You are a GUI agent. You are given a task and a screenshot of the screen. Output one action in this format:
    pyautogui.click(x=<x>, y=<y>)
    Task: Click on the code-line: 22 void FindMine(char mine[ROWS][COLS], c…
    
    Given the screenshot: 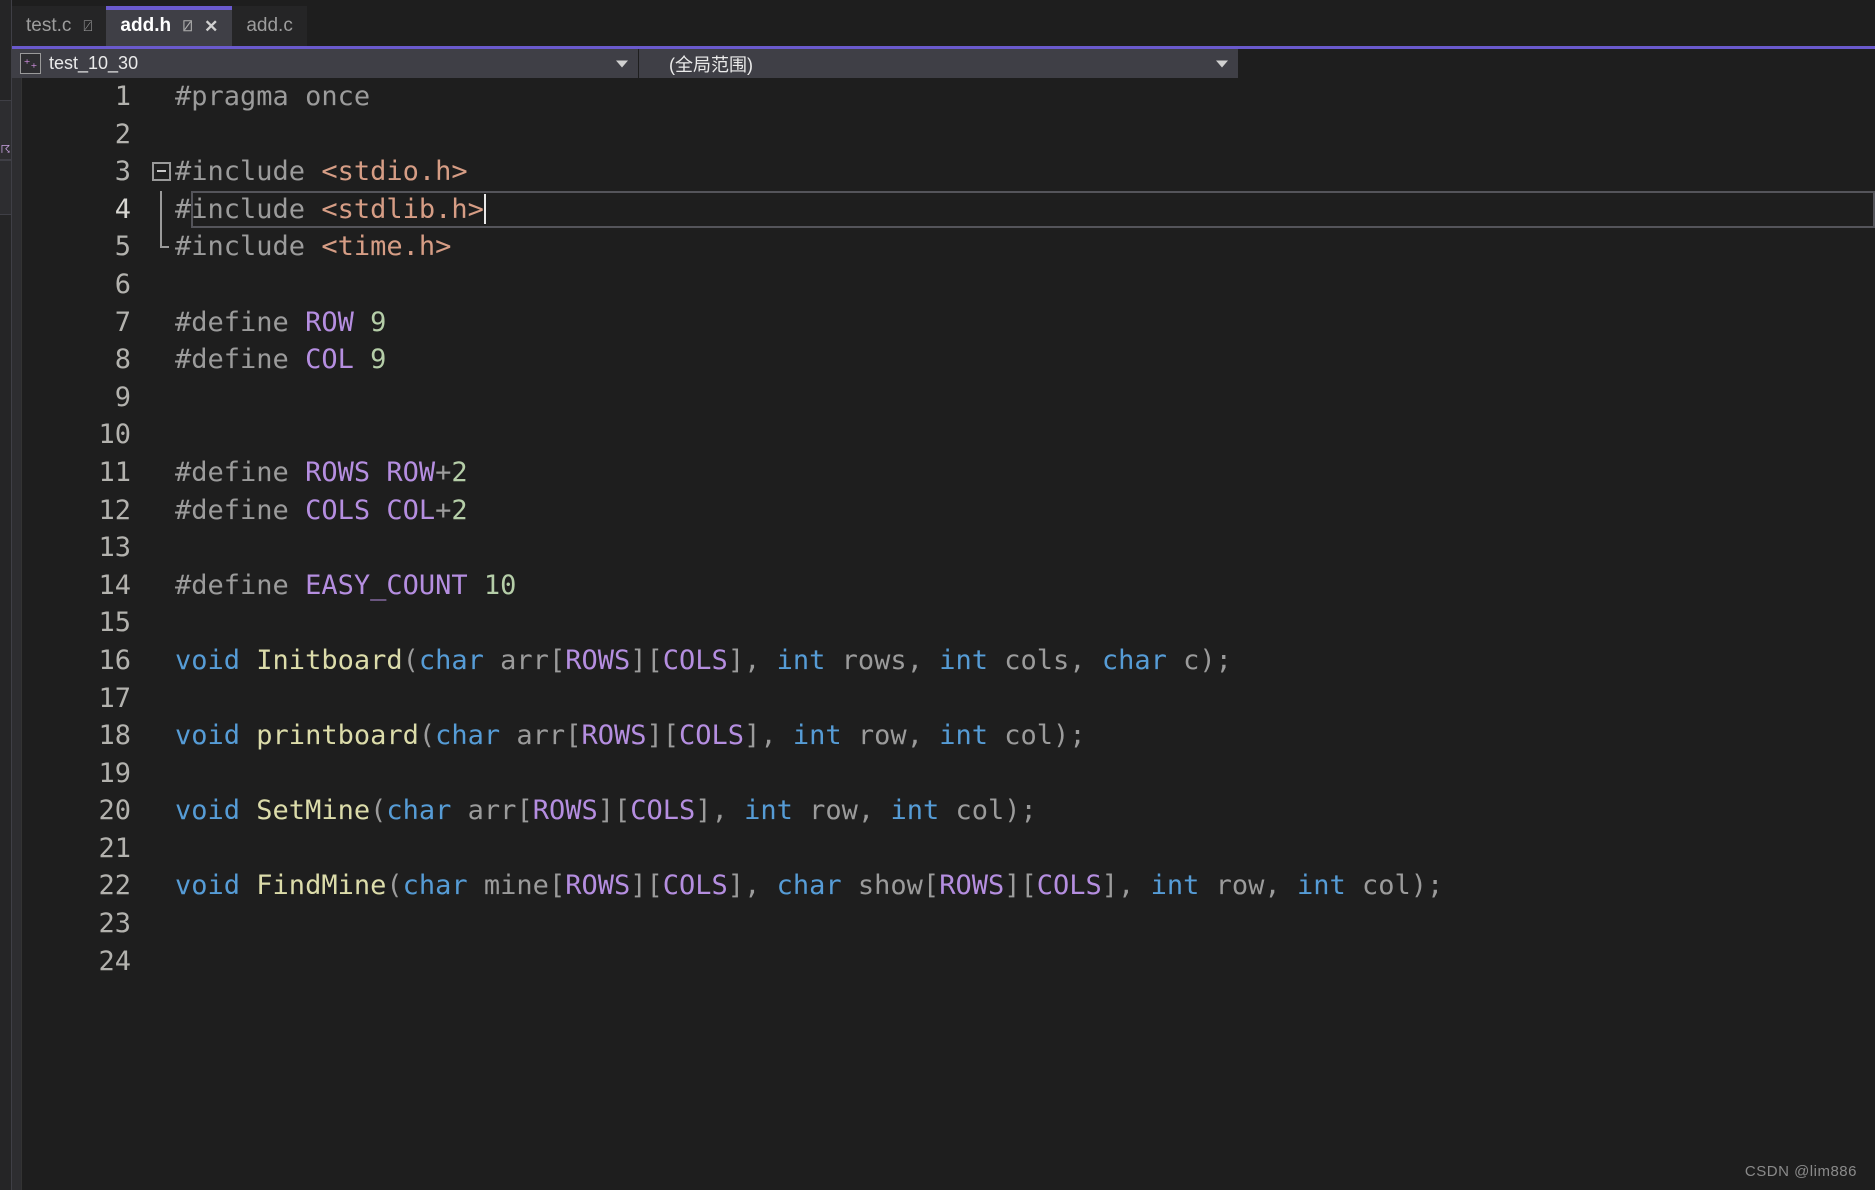 What is the action you would take?
    pyautogui.click(x=963, y=886)
    